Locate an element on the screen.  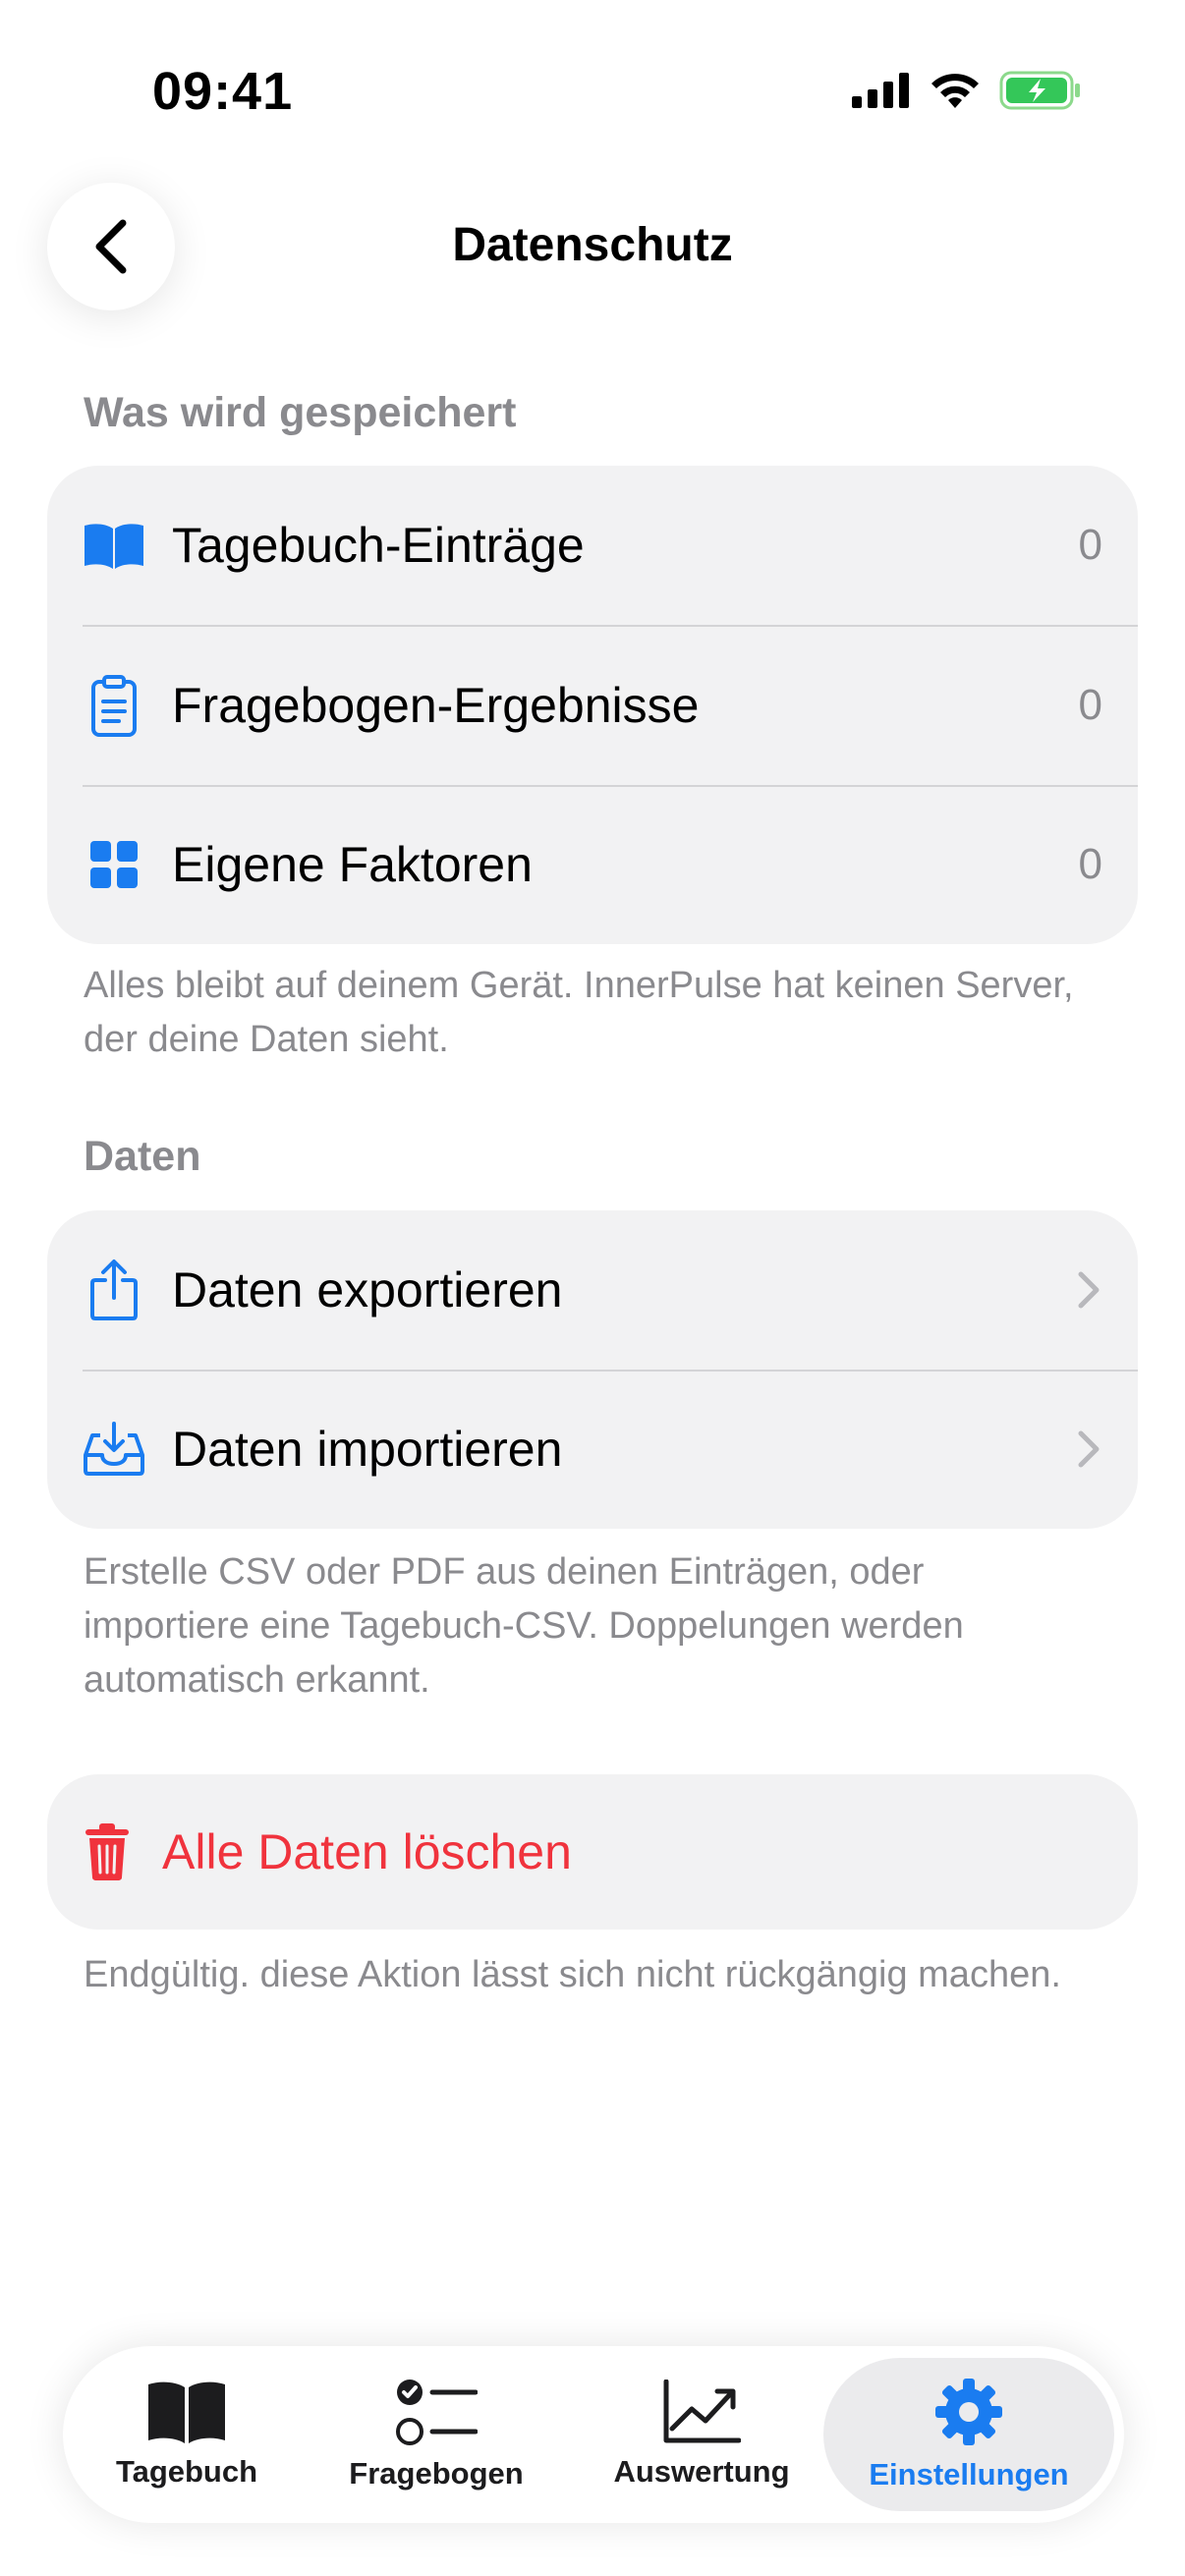
status-icons is located at coordinates (967, 90).